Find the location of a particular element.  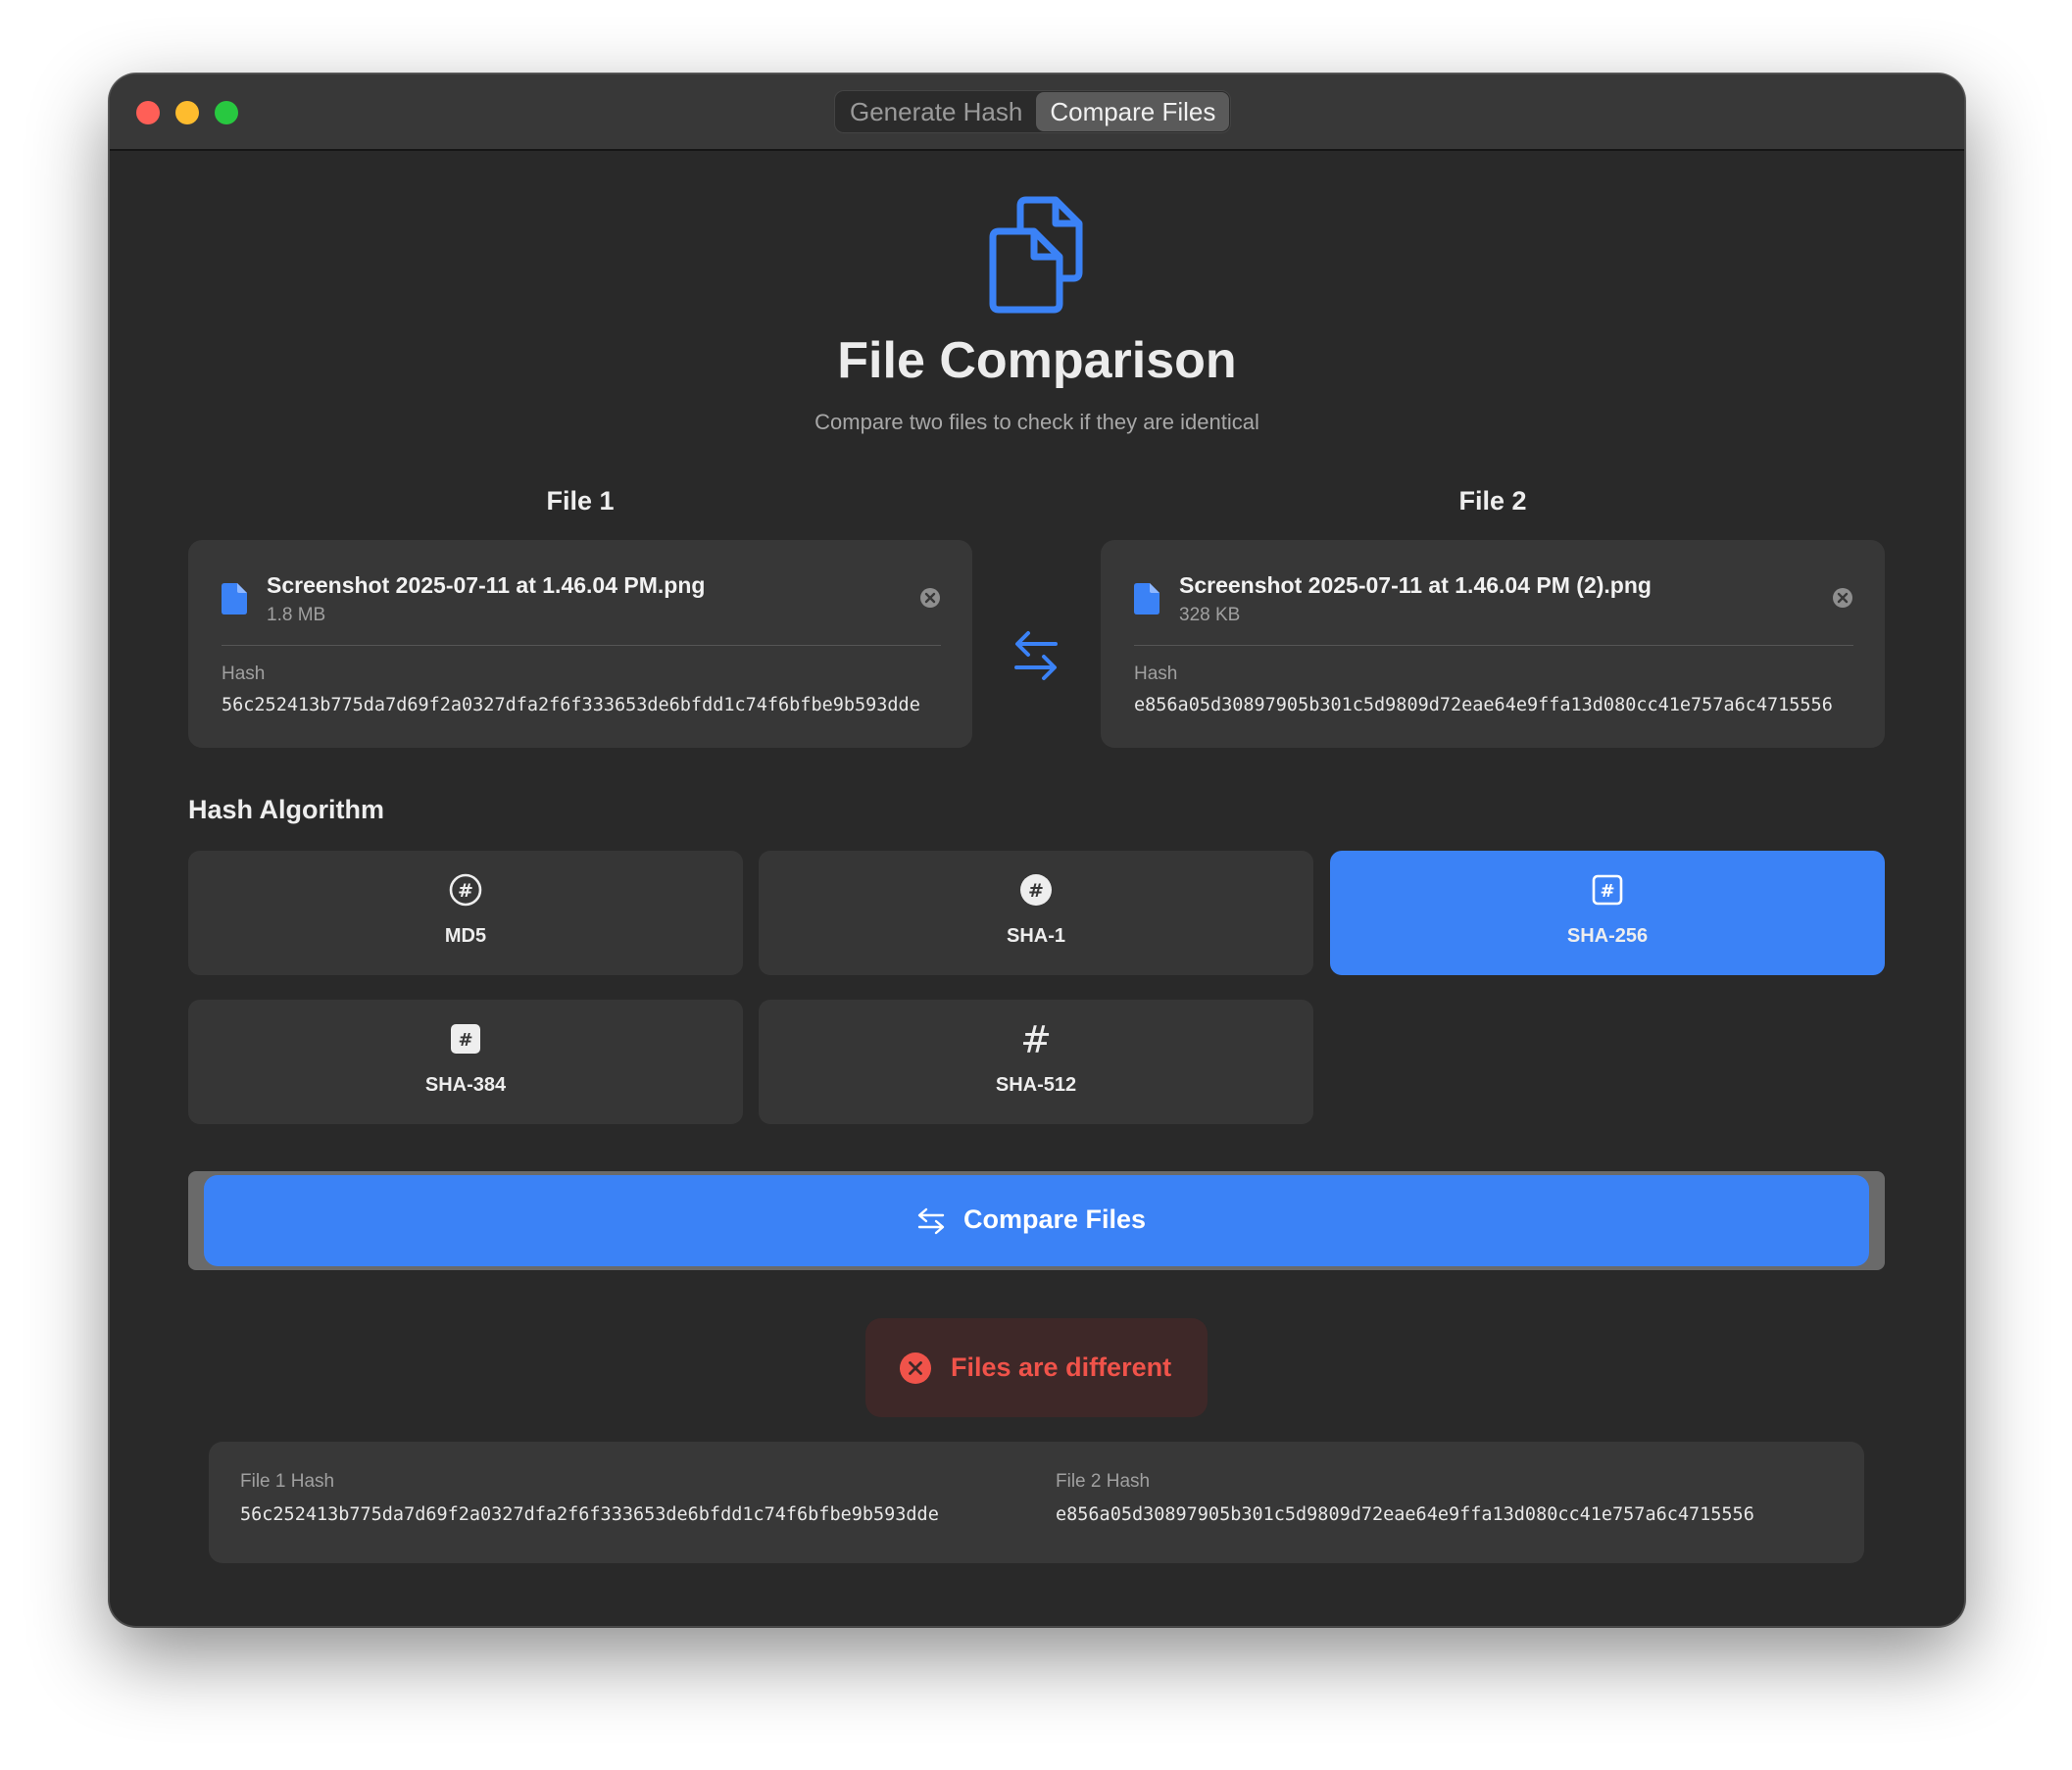

tab-generate-hash: Generate Hash is located at coordinates (936, 111).